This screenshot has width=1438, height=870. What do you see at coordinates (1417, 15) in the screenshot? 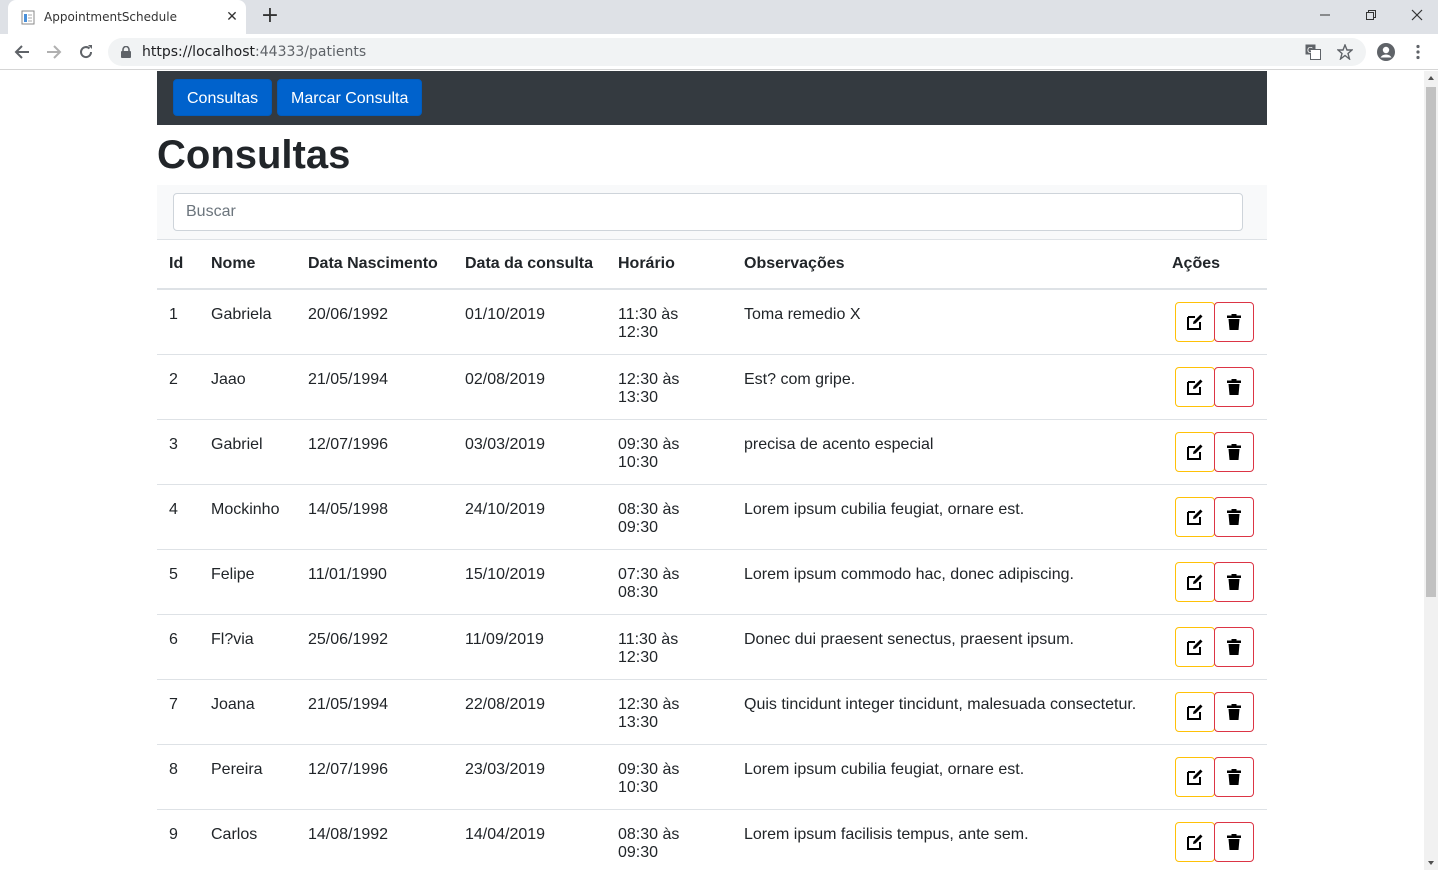
I see `close-window-icon` at bounding box center [1417, 15].